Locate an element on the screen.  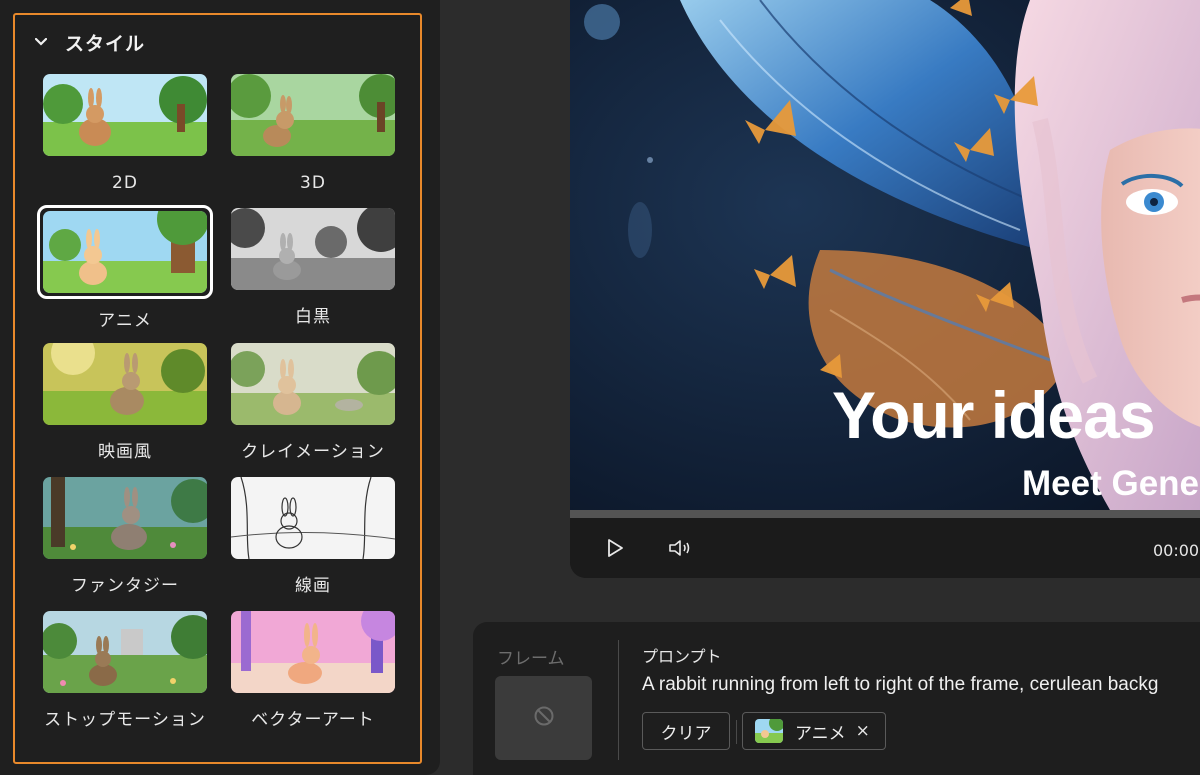
style-section-header: スタイル is located at coordinates (90, 42).